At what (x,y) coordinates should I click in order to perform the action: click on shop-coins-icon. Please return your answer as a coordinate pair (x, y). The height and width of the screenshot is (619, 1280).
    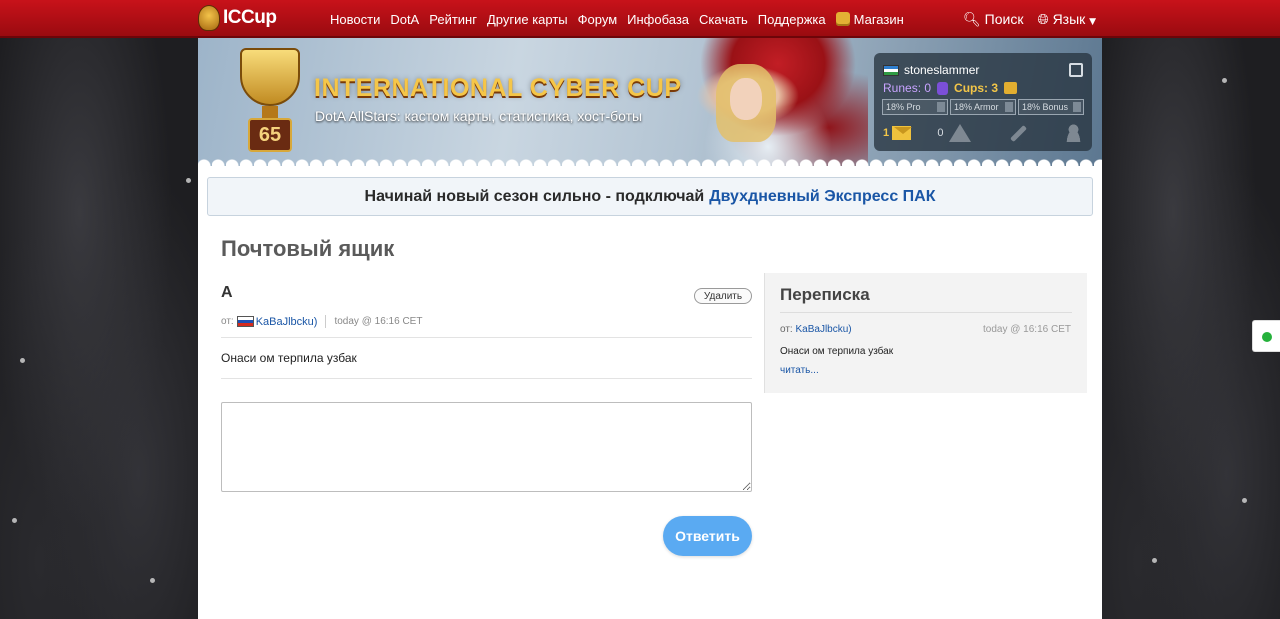
    Looking at the image, I should click on (842, 18).